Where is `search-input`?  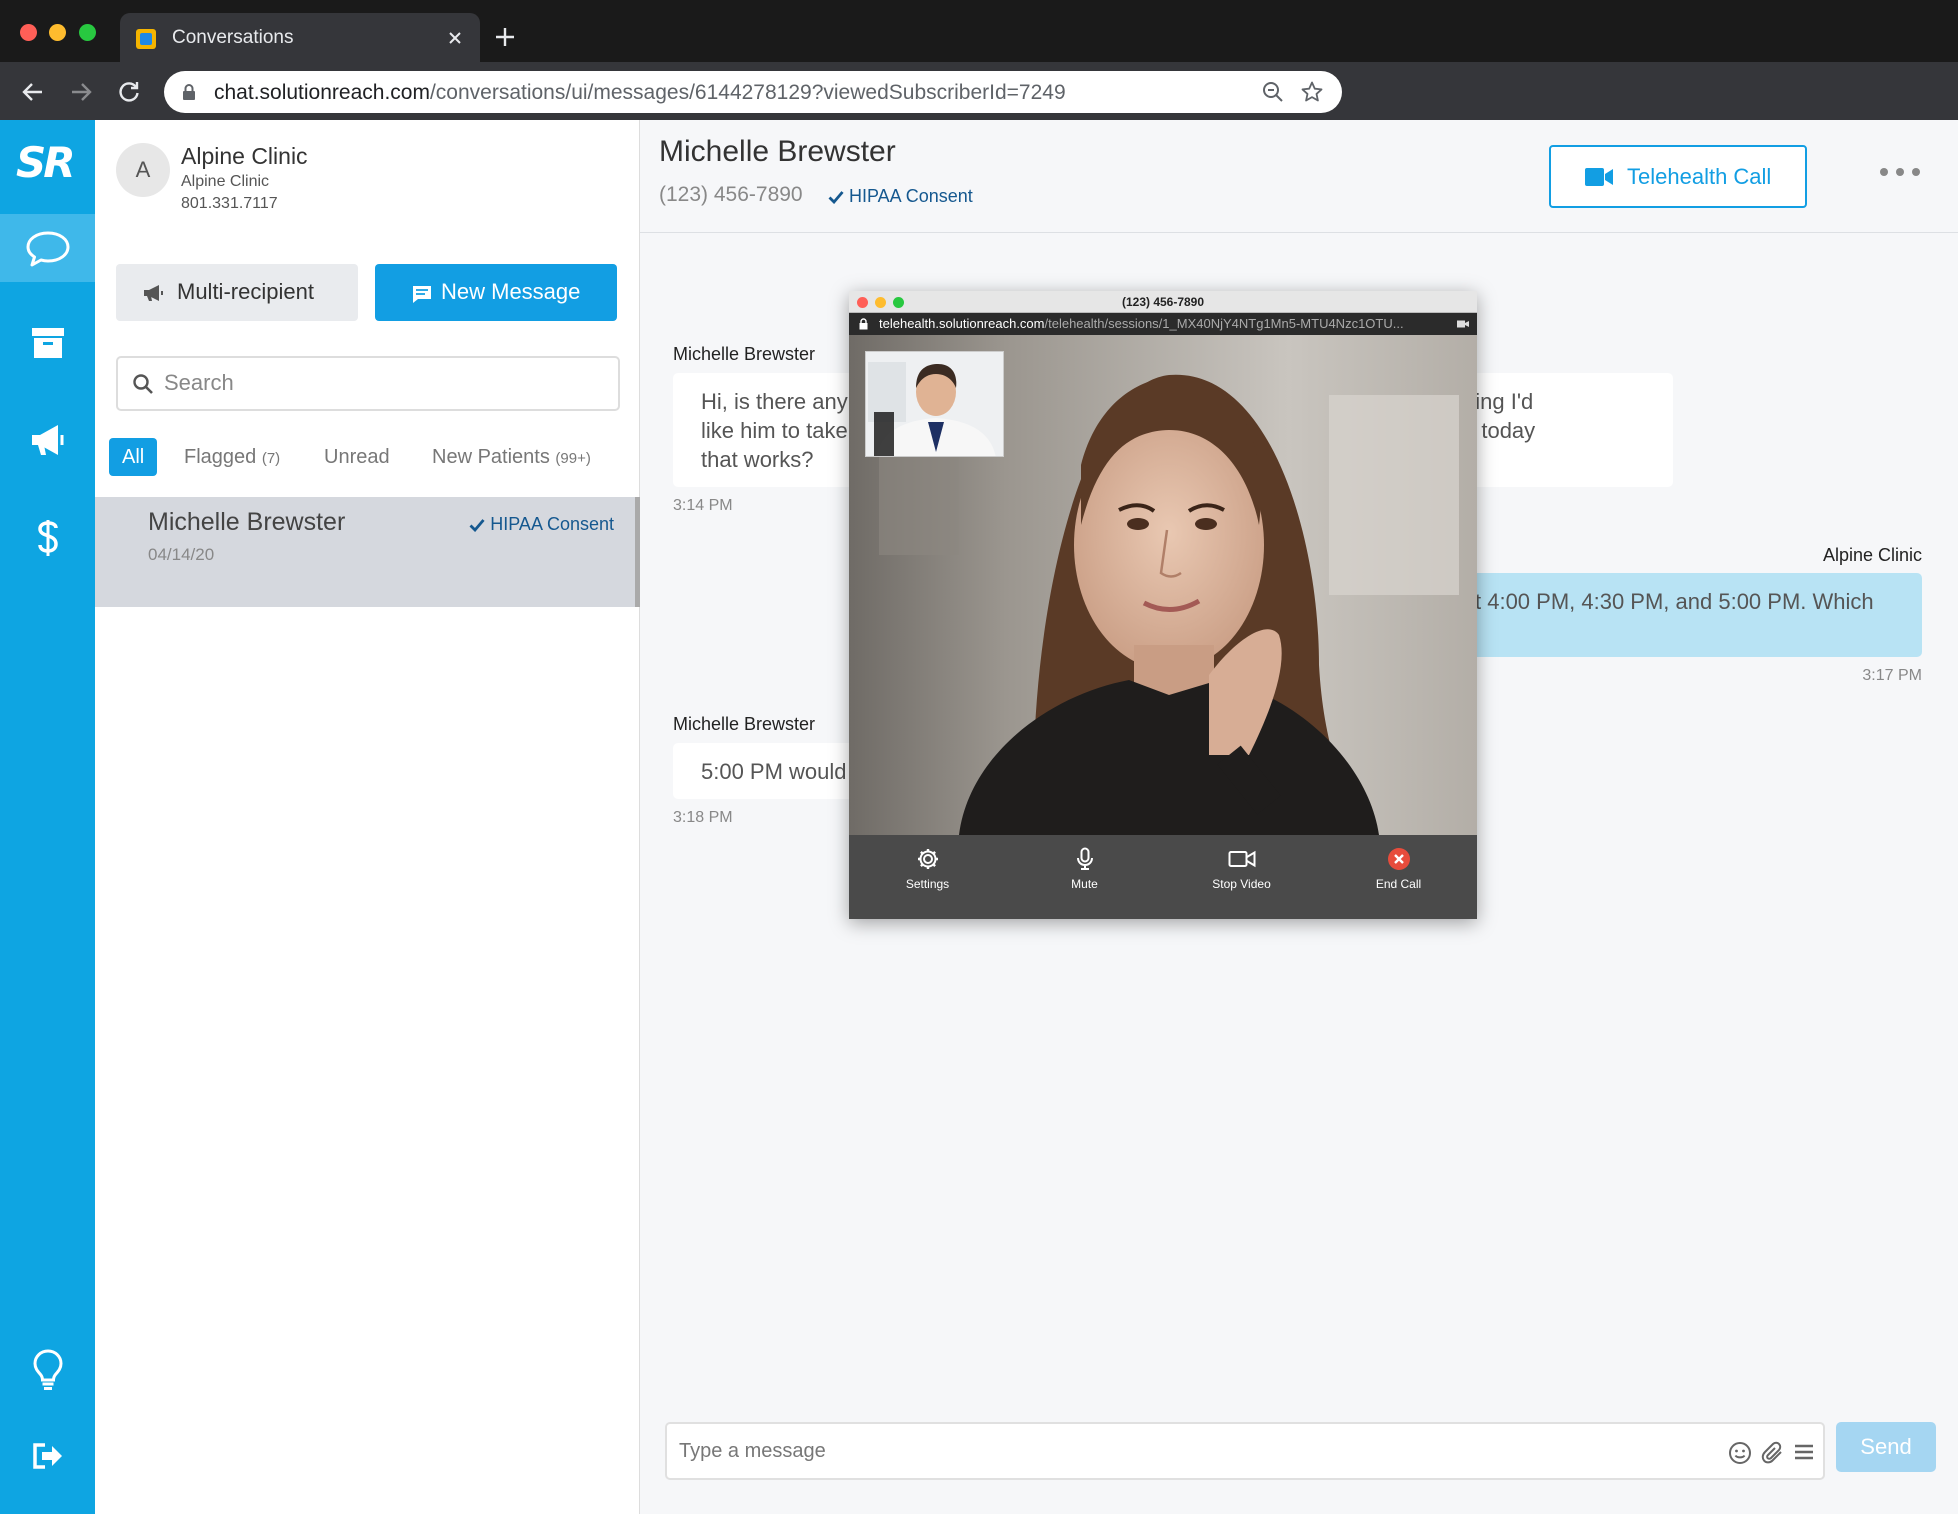 search-input is located at coordinates (374, 383).